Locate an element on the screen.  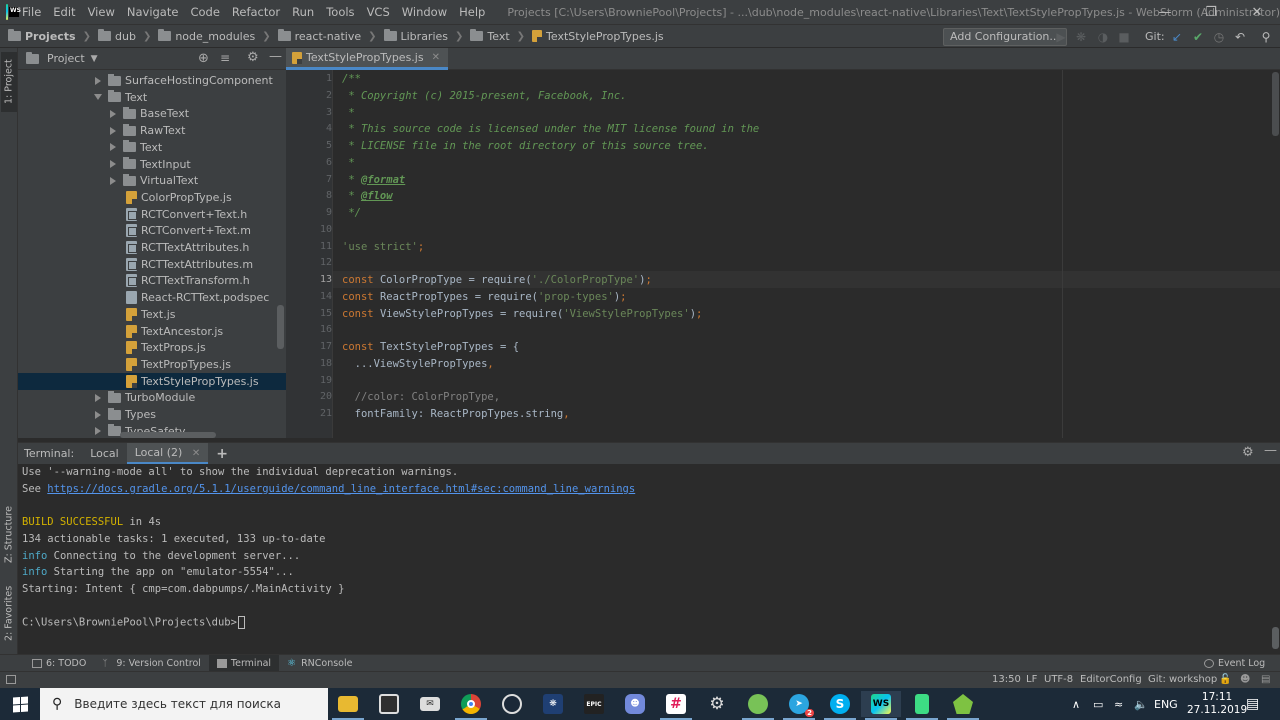
menu-help: Help is located at coordinates (472, 12).